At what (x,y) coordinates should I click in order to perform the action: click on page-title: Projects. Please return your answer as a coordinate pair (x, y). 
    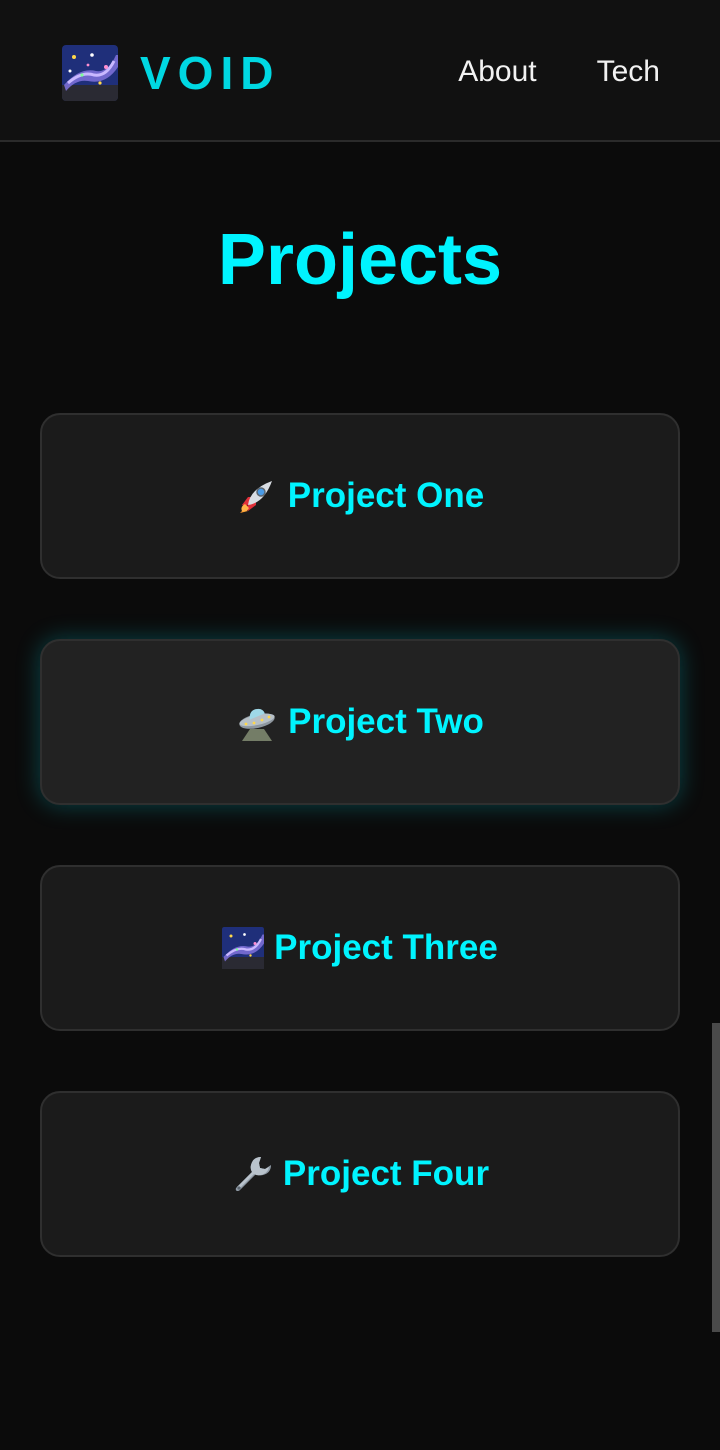
    Looking at the image, I should click on (360, 260).